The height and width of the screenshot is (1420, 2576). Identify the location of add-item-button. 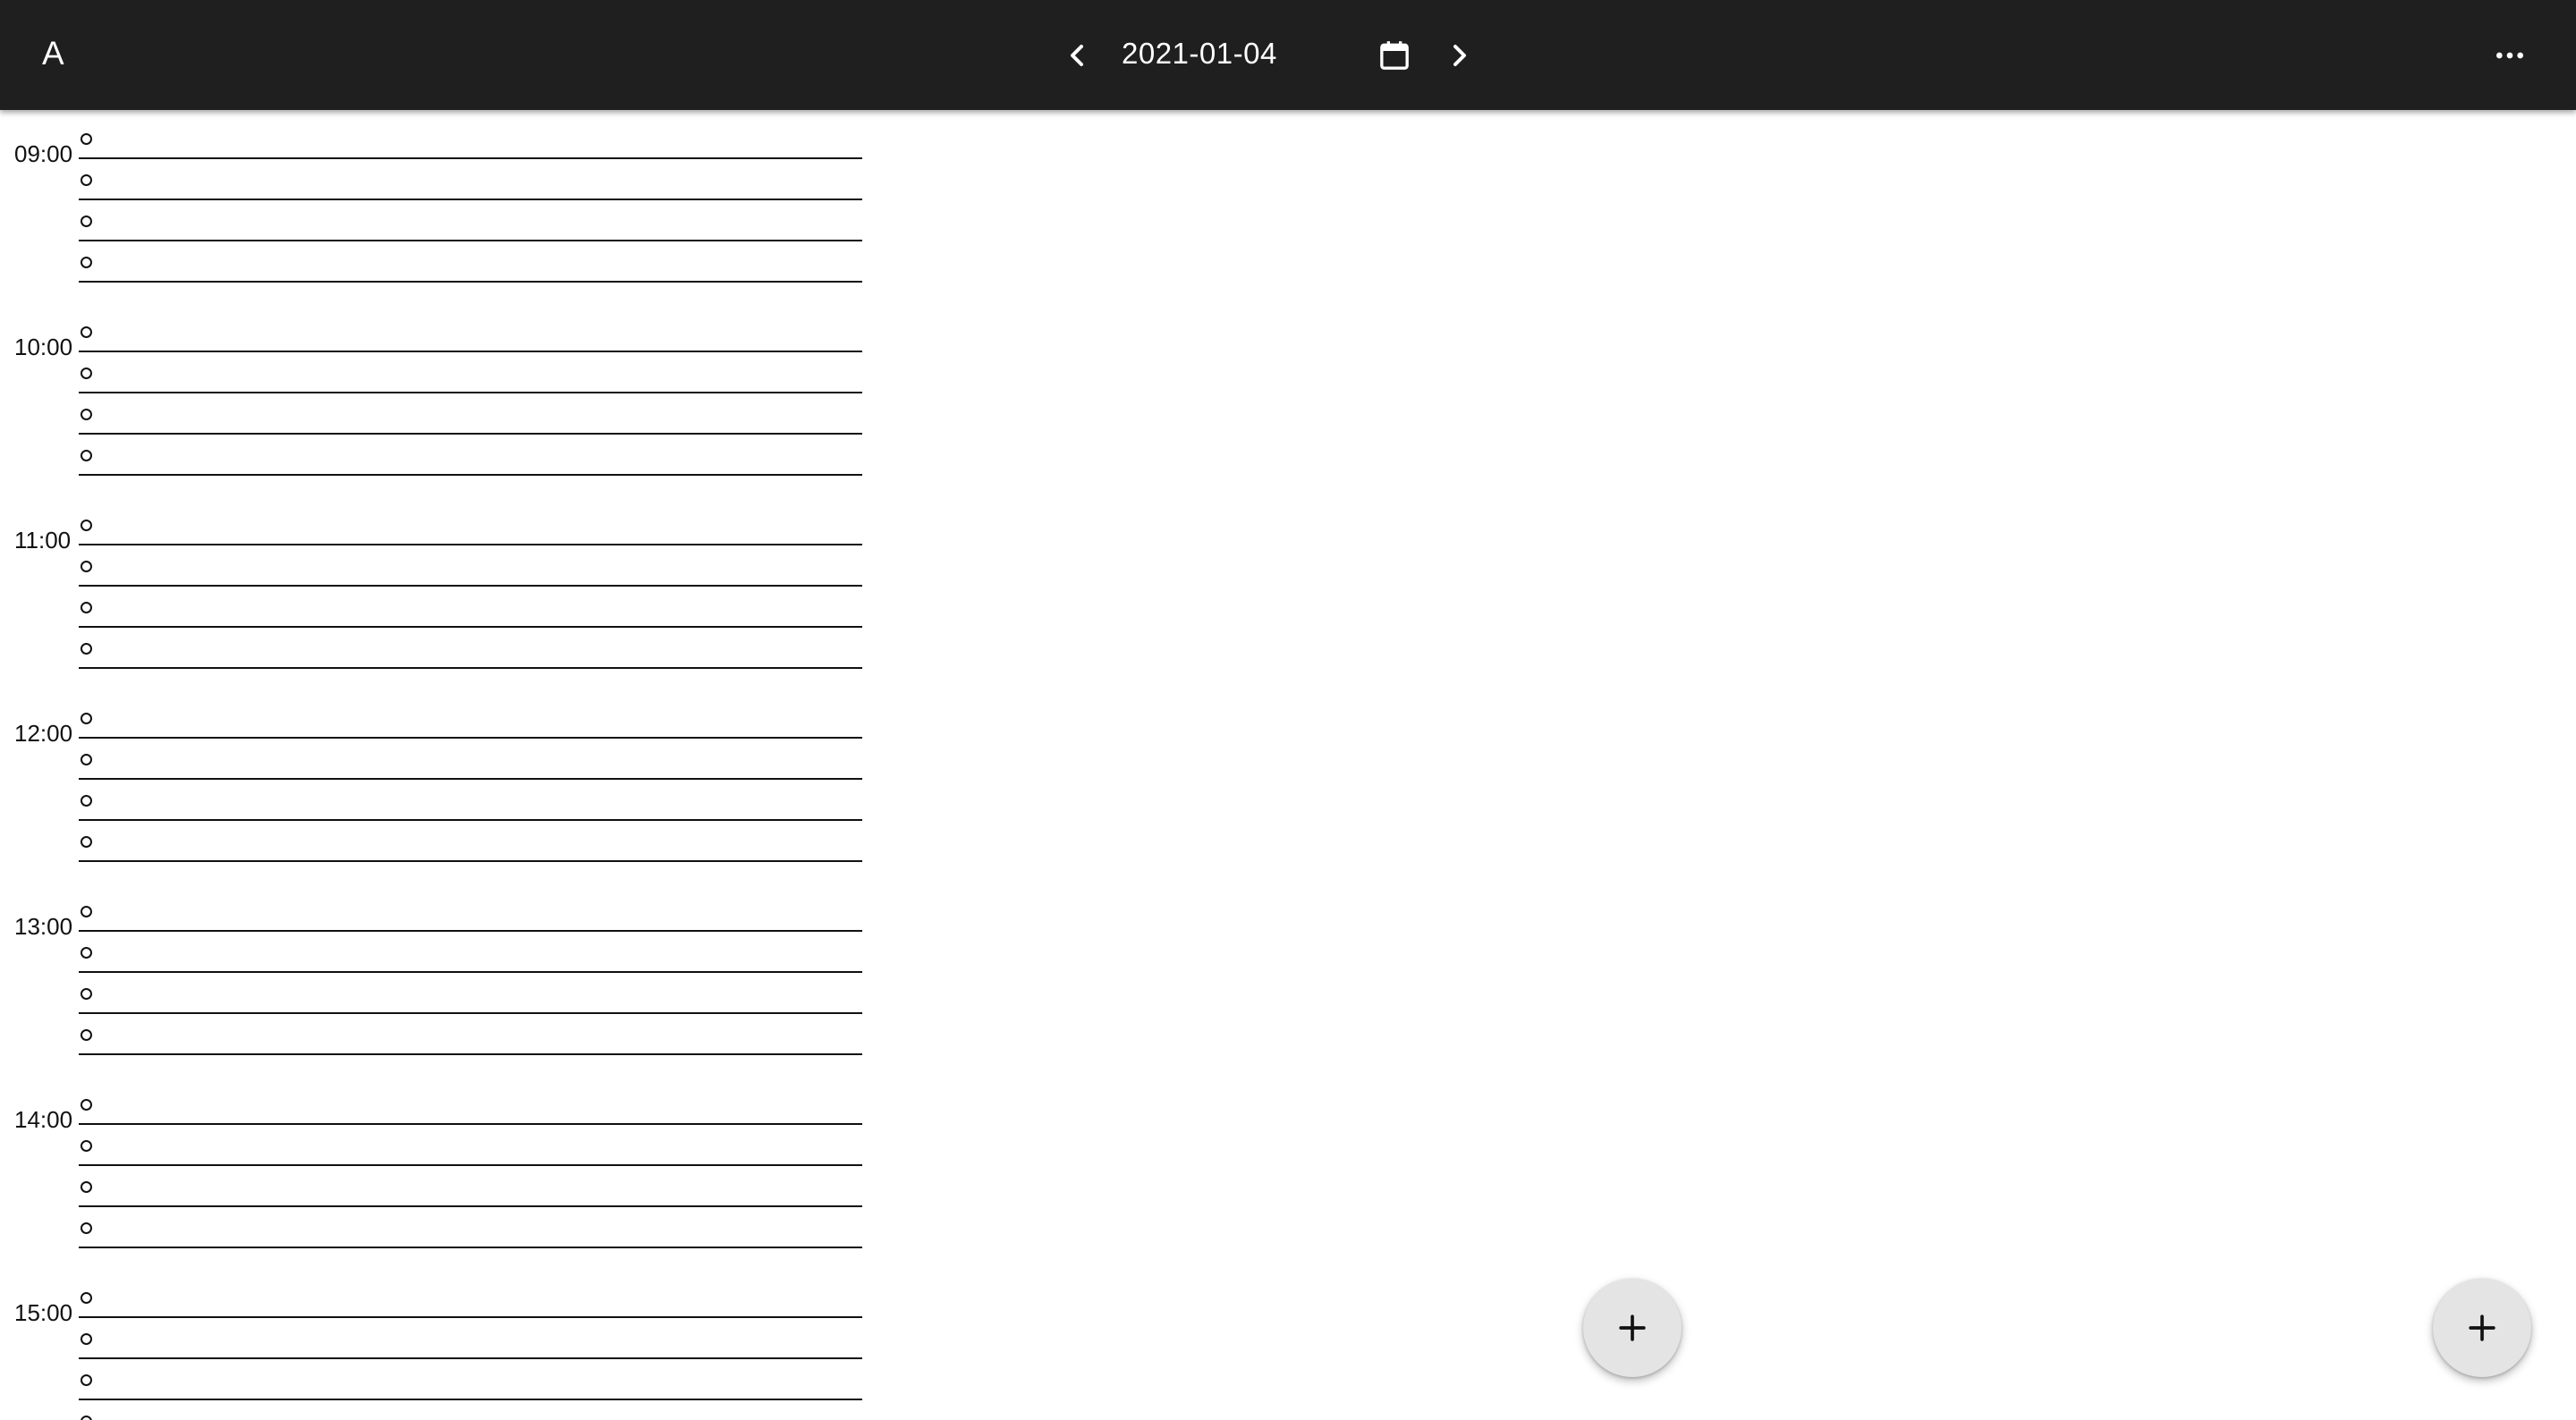
(2482, 1328).